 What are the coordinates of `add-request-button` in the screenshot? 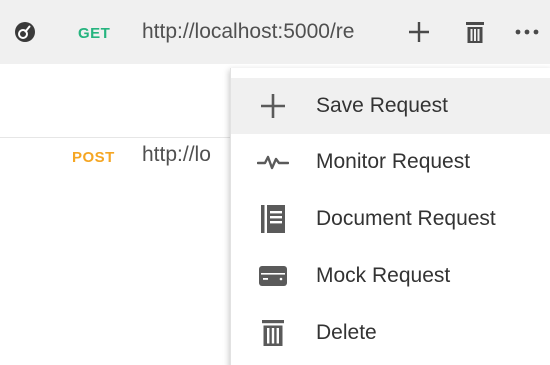 It's located at (419, 32).